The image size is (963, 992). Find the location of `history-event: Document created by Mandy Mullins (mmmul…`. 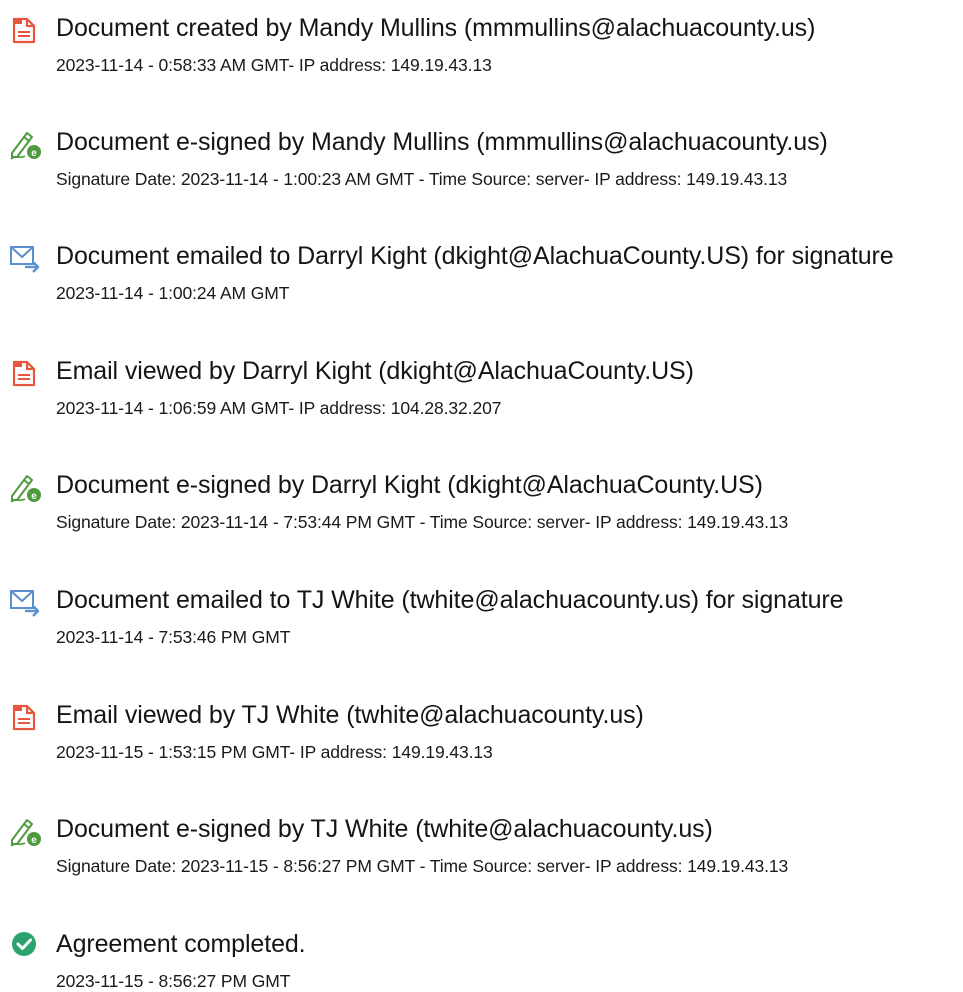

history-event: Document created by Mandy Mullins (mmmul… is located at coordinates (481, 63).